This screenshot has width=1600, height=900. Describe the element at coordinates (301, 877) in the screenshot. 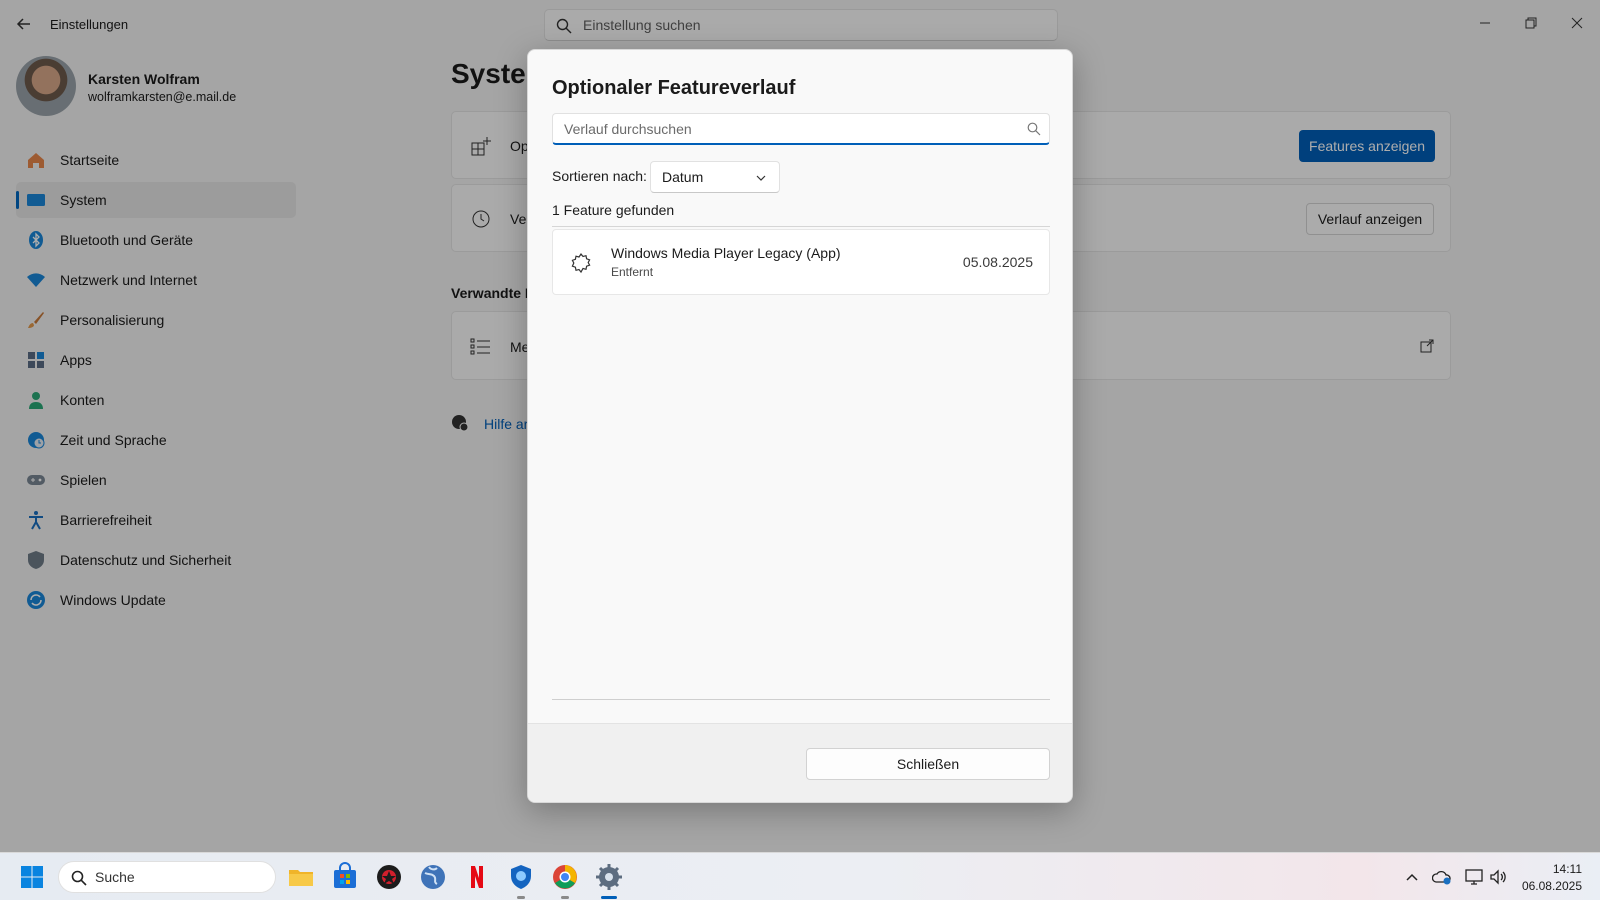

I see `file-explorer-icon` at that location.